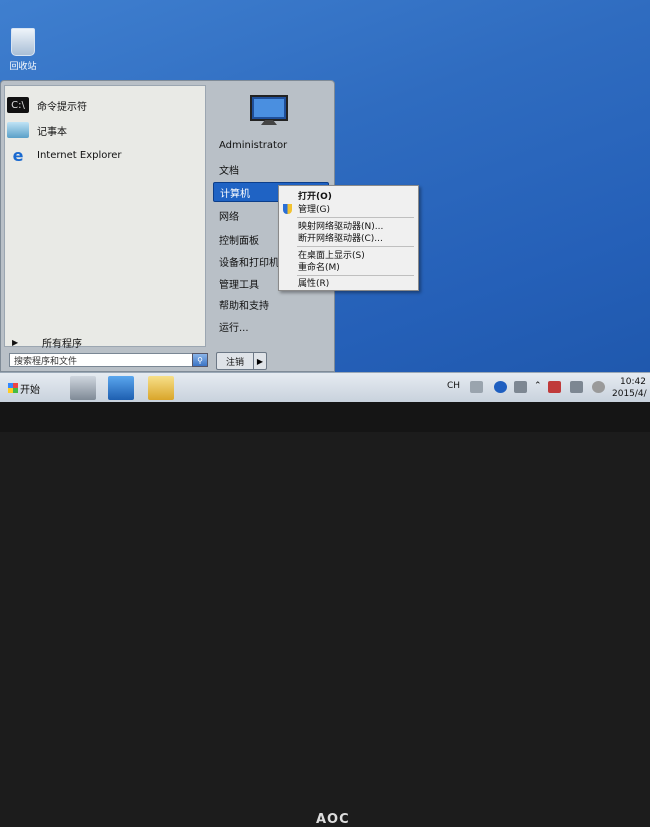 The height and width of the screenshot is (827, 650). Describe the element at coordinates (23, 67) in the screenshot. I see `recycle-bin-label: 回收站` at that location.